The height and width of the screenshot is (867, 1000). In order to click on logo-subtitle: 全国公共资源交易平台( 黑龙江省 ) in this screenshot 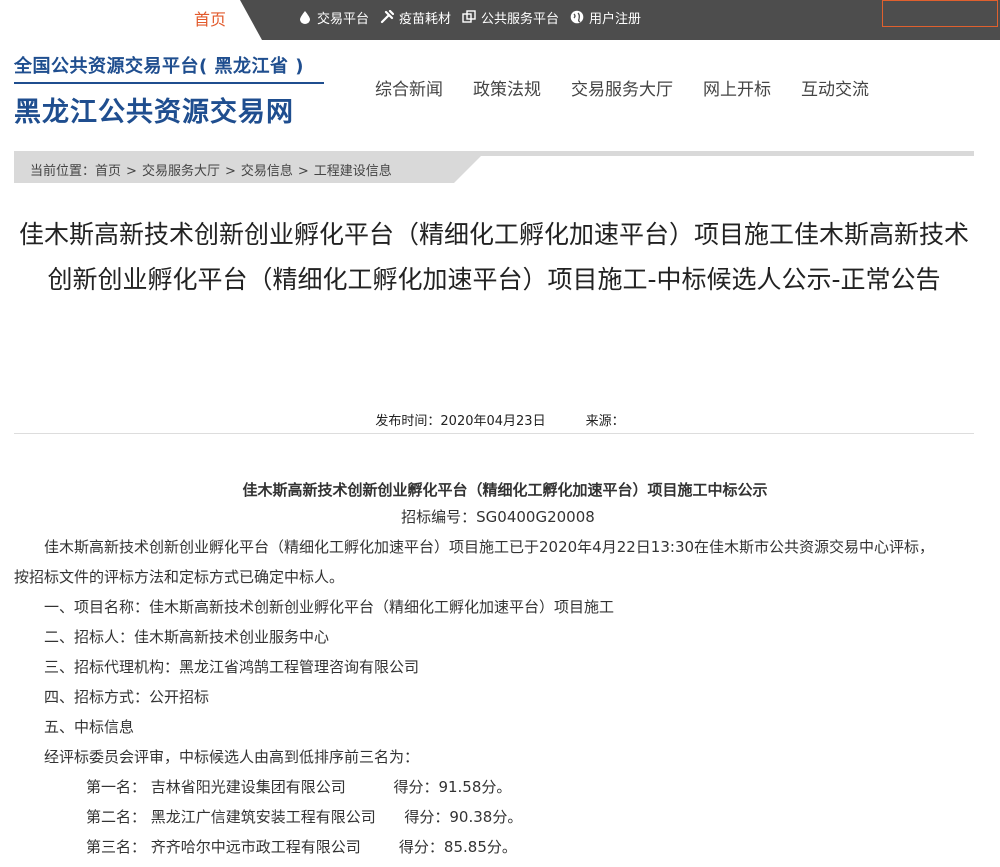, I will do `click(159, 66)`.